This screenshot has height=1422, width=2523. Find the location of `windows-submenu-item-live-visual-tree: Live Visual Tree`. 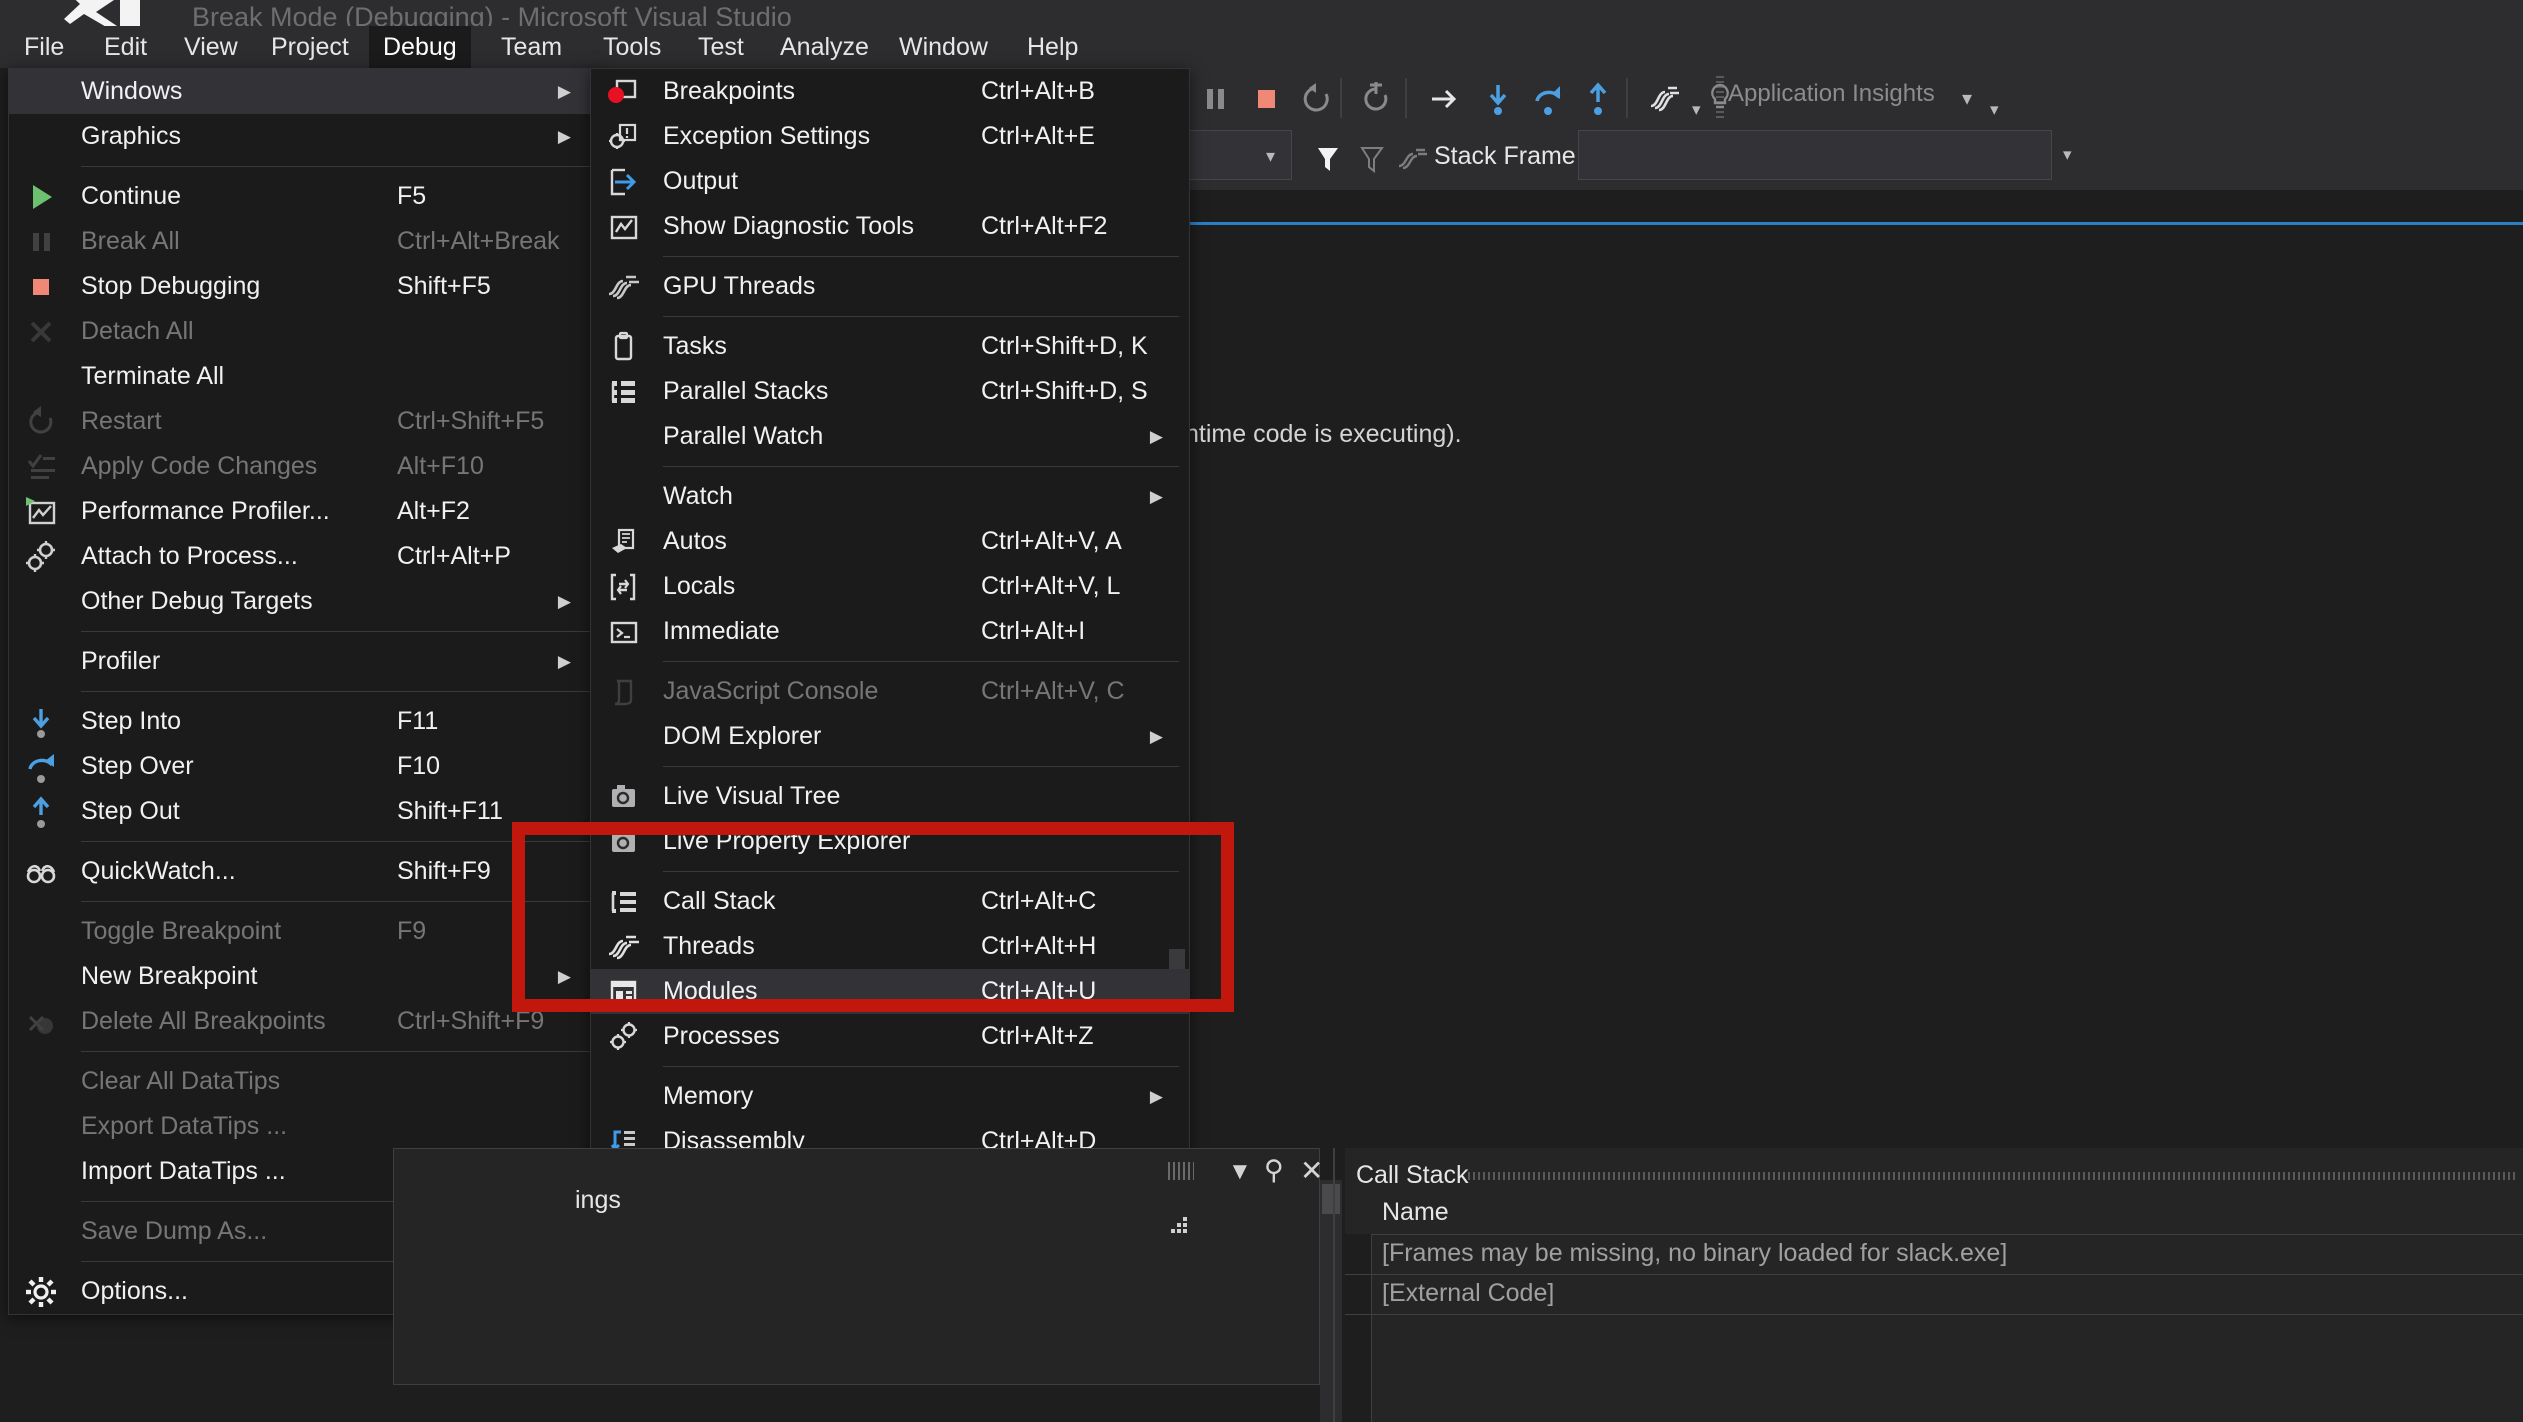

windows-submenu-item-live-visual-tree: Live Visual Tree is located at coordinates (890, 796).